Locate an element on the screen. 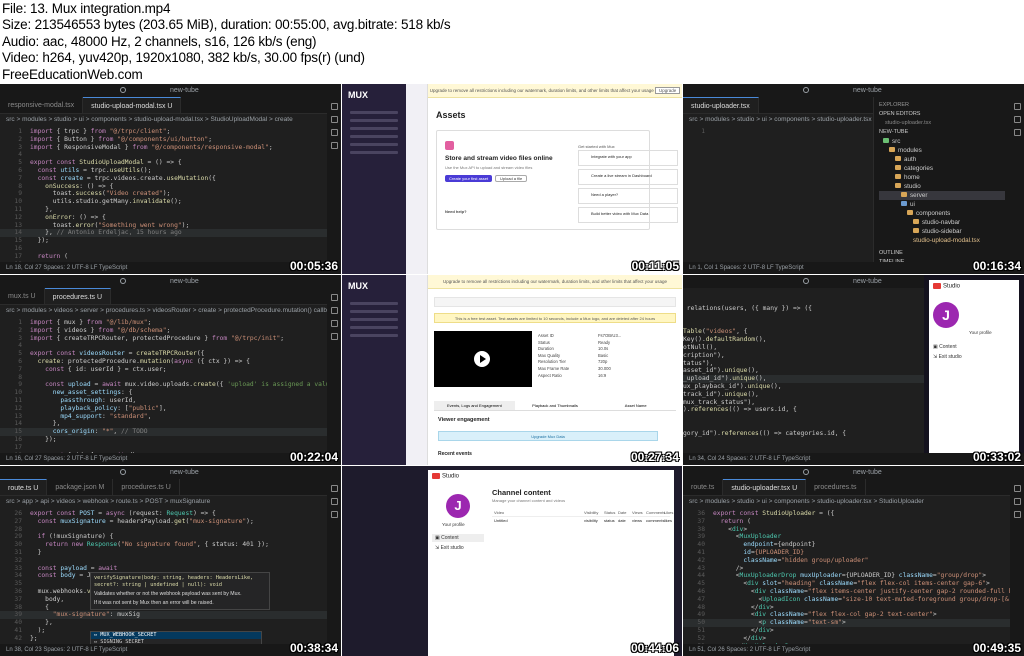  create-asset-button: Create your first asset is located at coordinates (469, 178).